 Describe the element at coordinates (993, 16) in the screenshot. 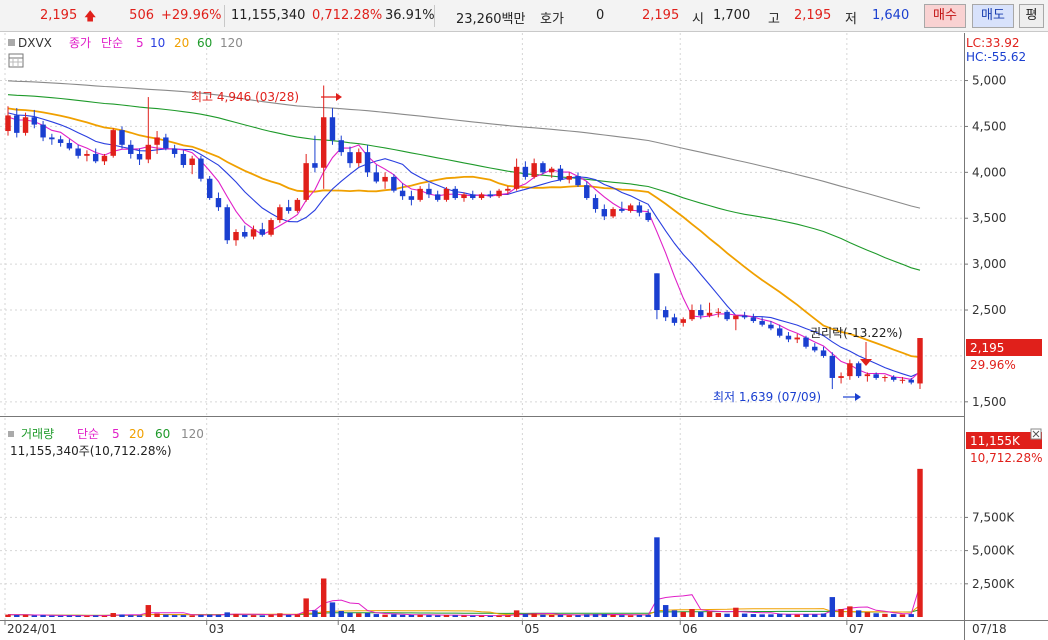

I see `sell-button: 매도` at that location.